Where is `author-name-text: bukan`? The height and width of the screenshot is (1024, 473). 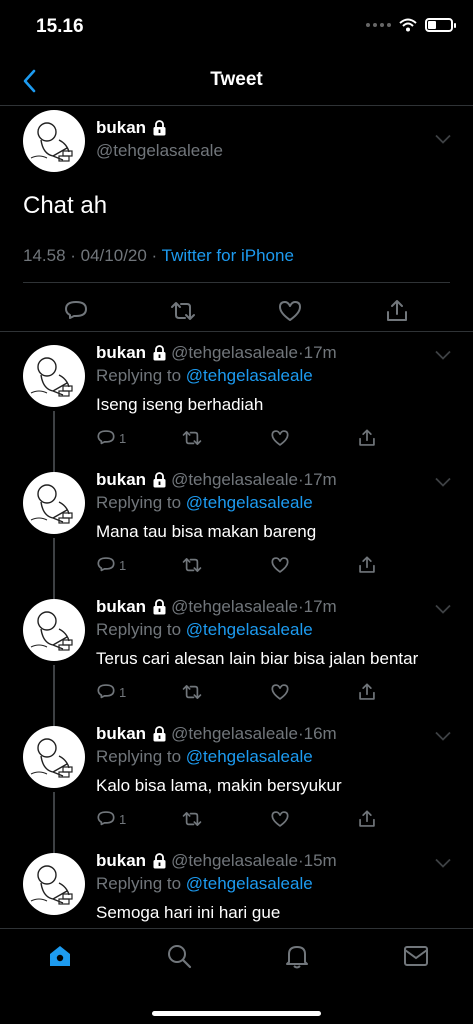
author-name-text: bukan is located at coordinates (121, 127).